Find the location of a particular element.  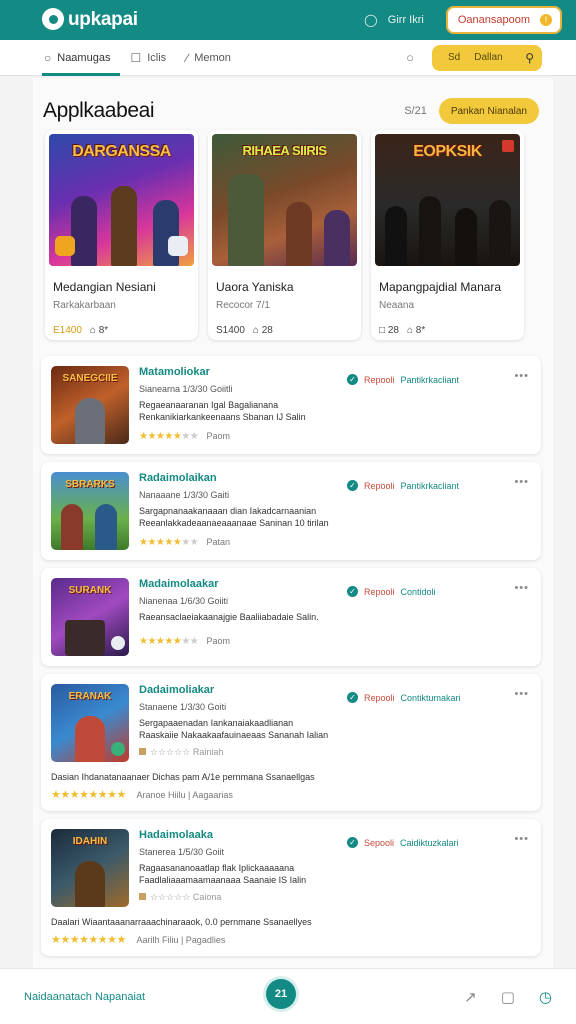

clock-icon: ◷ is located at coordinates (545, 997).